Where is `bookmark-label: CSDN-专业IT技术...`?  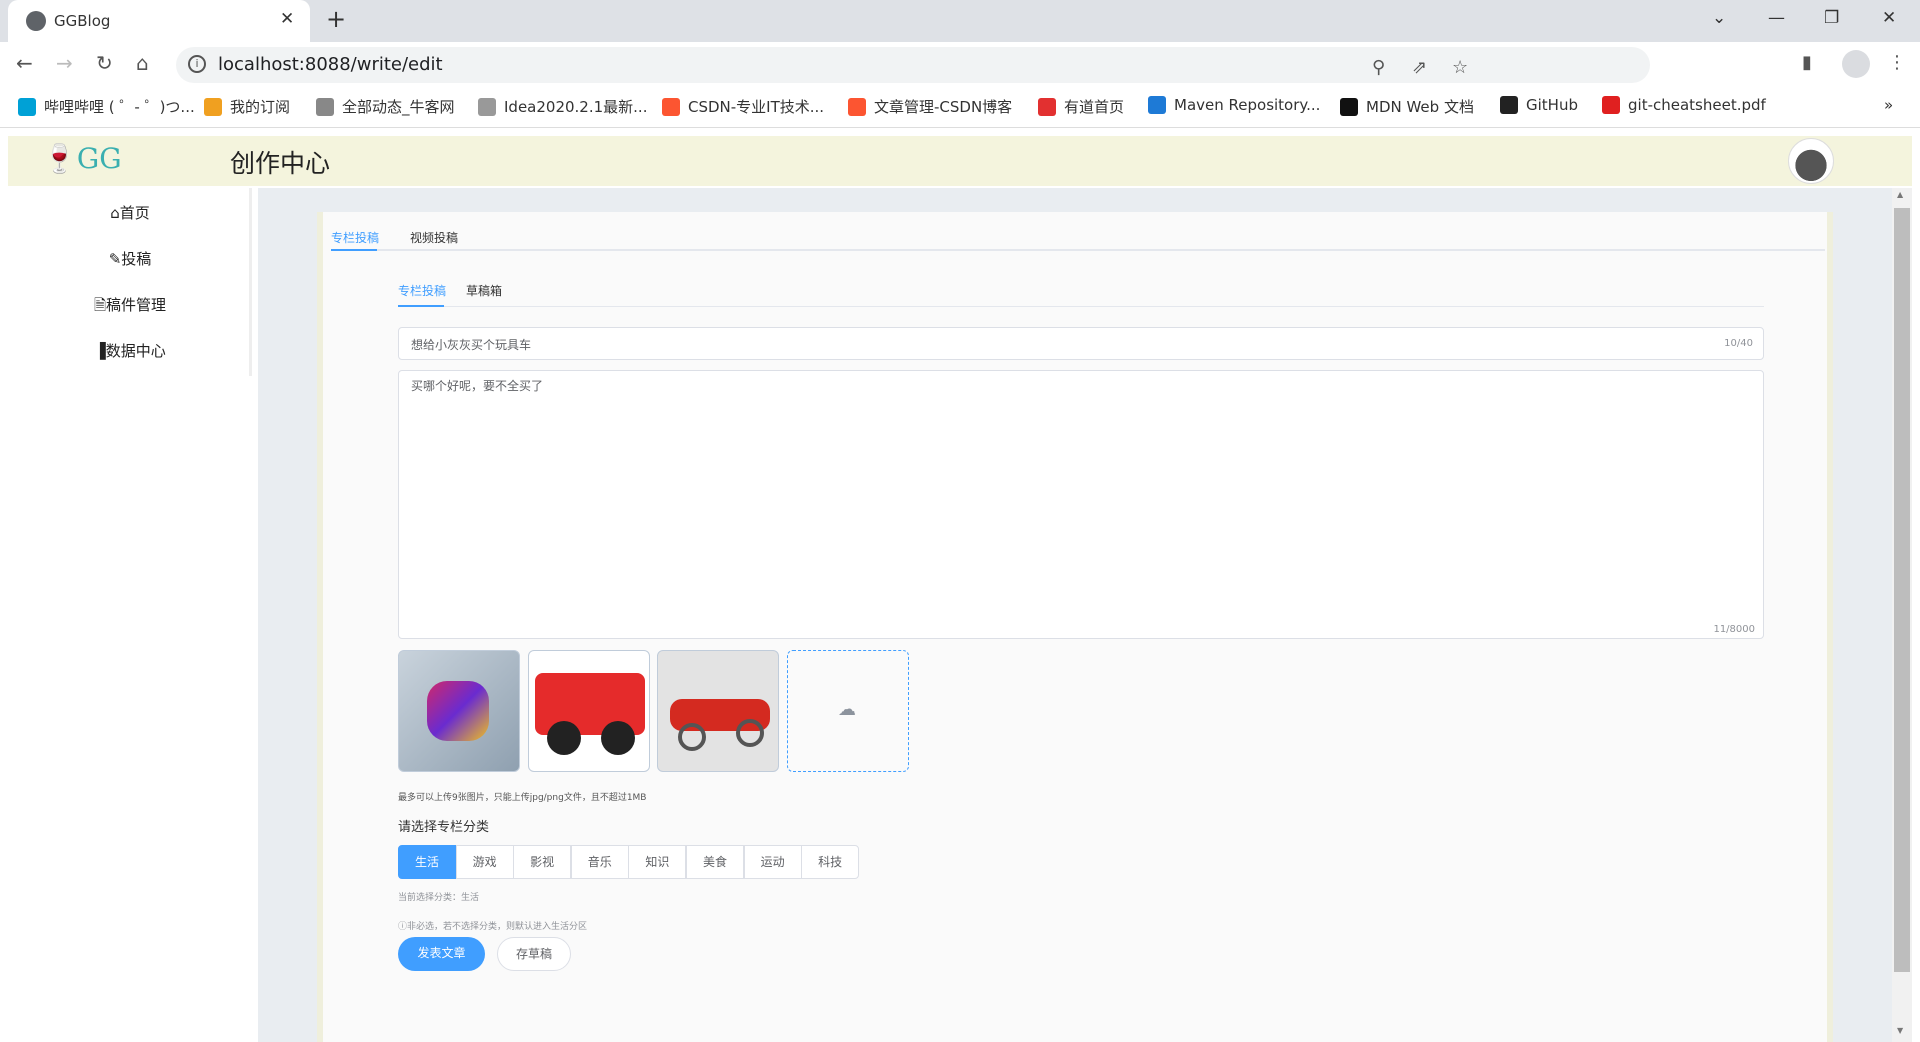 bookmark-label: CSDN-专业IT技术... is located at coordinates (756, 107).